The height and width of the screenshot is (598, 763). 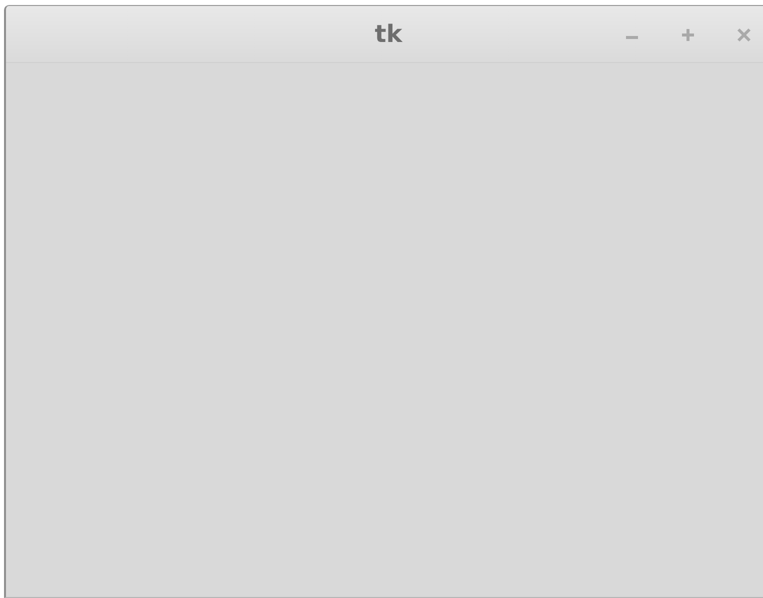 What do you see at coordinates (744, 35) in the screenshot?
I see `close-button` at bounding box center [744, 35].